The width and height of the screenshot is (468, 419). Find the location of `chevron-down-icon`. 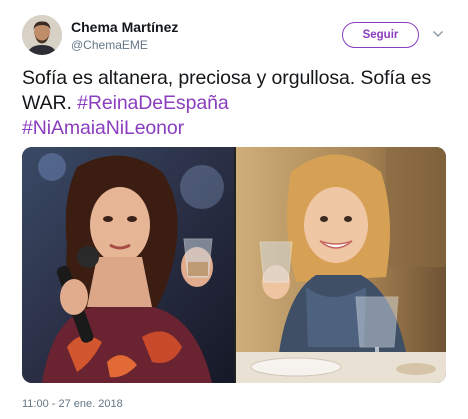

chevron-down-icon is located at coordinates (438, 34).